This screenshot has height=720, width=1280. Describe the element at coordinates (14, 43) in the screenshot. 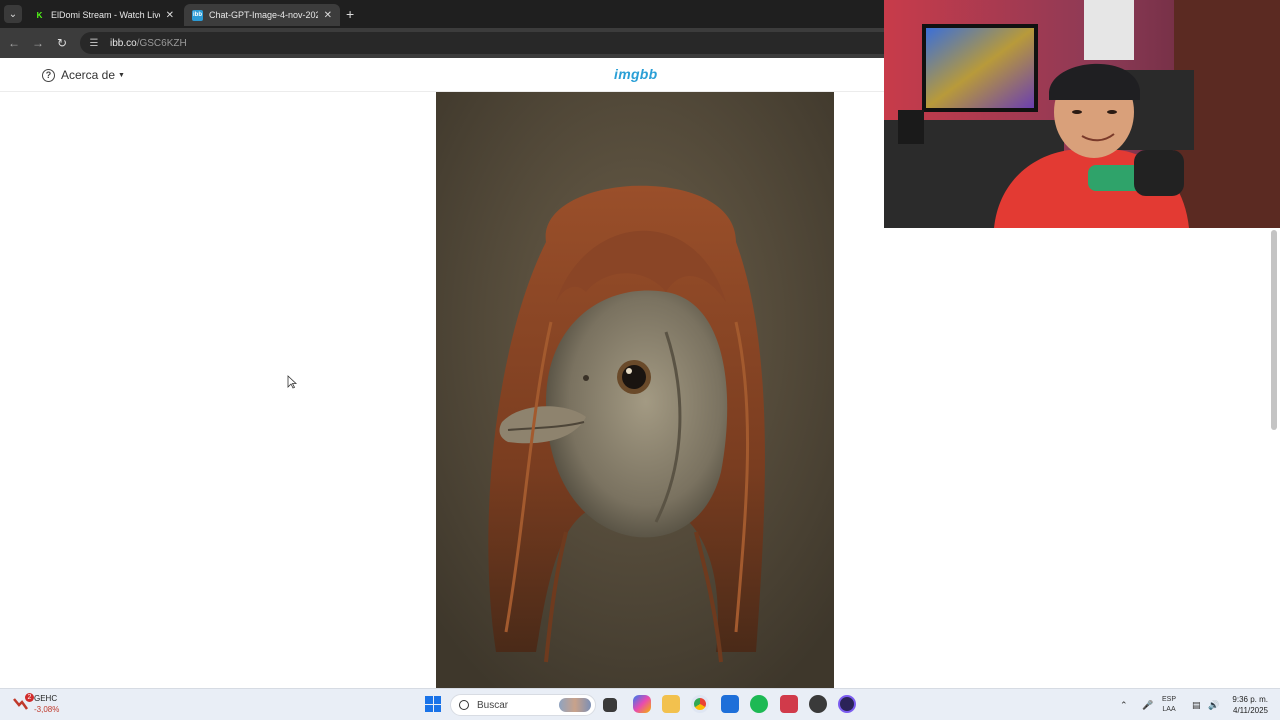

I see `back-icon: ←` at that location.